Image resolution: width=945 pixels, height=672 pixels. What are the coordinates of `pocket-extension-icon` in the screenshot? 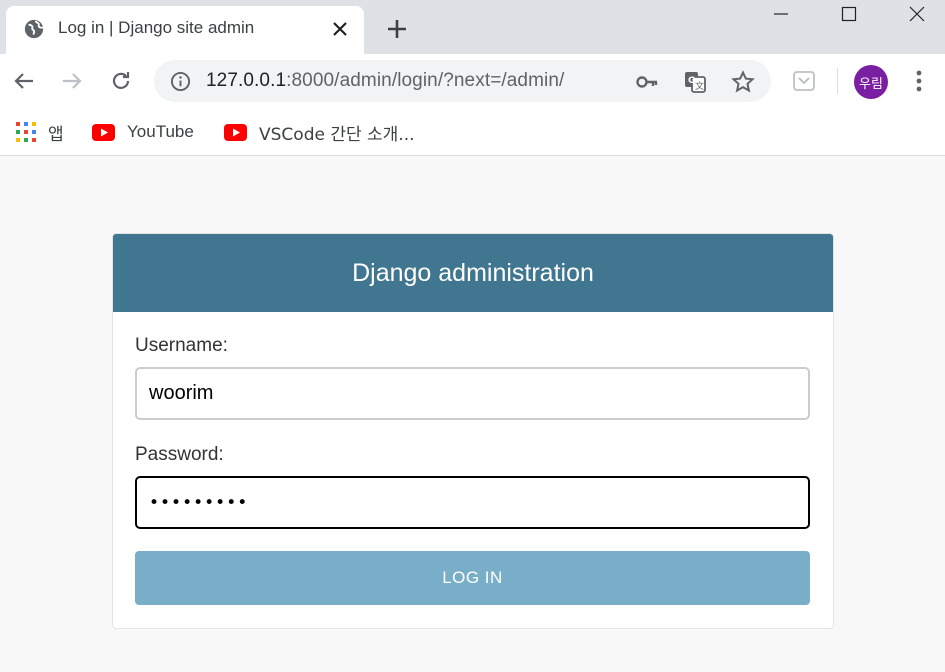 It's located at (804, 81).